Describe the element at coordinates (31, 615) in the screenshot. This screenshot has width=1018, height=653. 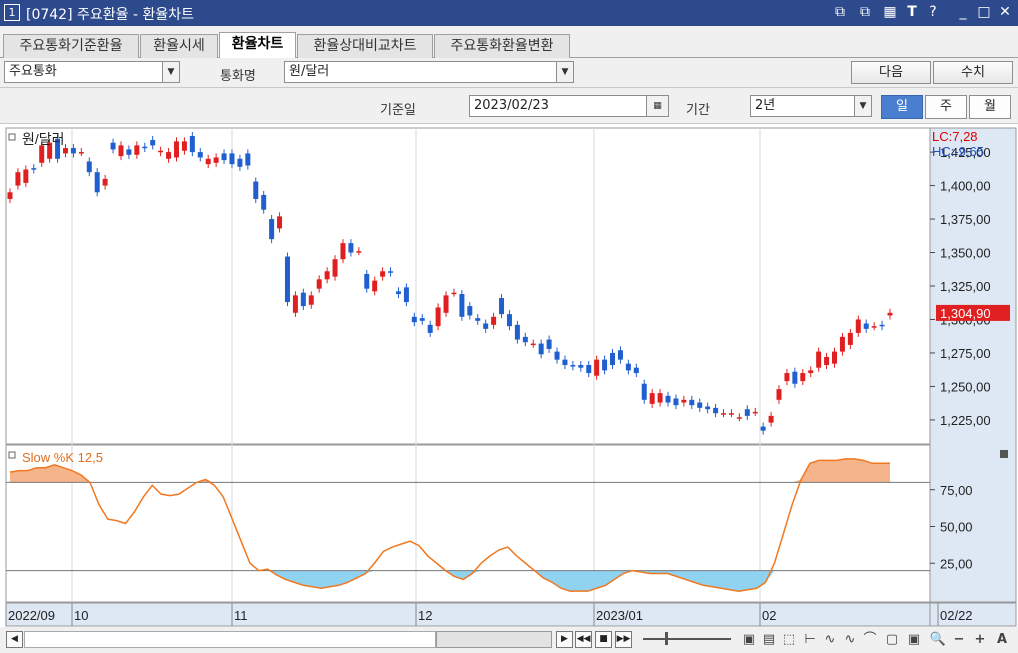
I see `x-tick-label: 2022/09` at that location.